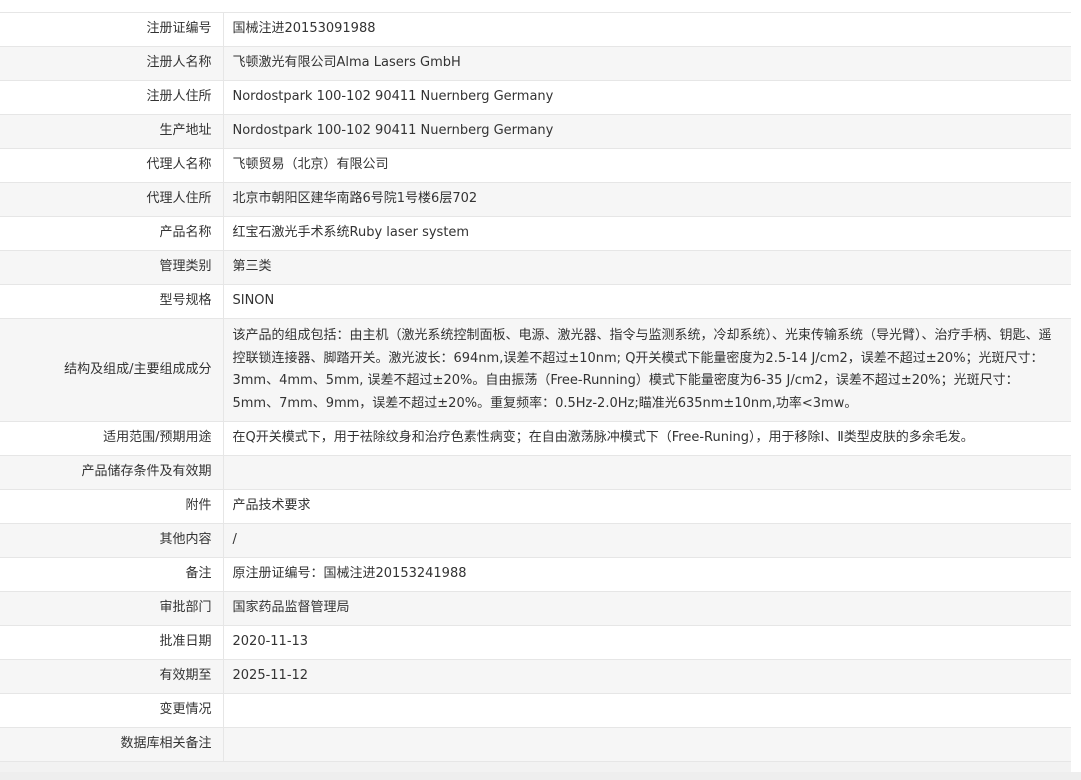 This screenshot has width=1081, height=780. I want to click on row-storage-conditions: 产品储存条件及有效期, so click(535, 472).